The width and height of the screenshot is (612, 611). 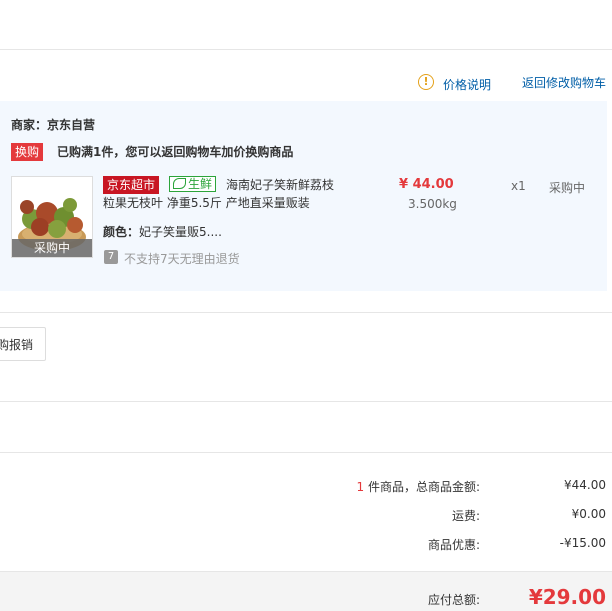 I want to click on payable-footer, so click(x=306, y=591).